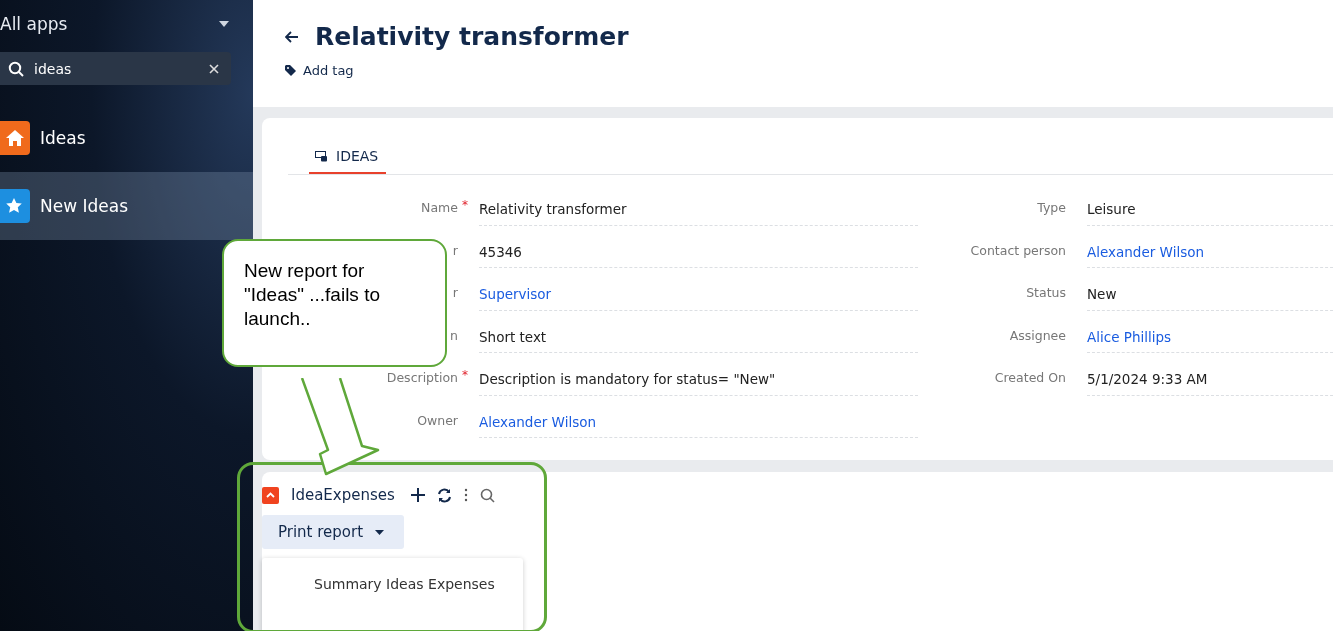 This screenshot has width=1333, height=631. I want to click on field-value: Relativity transformer, so click(698, 207).